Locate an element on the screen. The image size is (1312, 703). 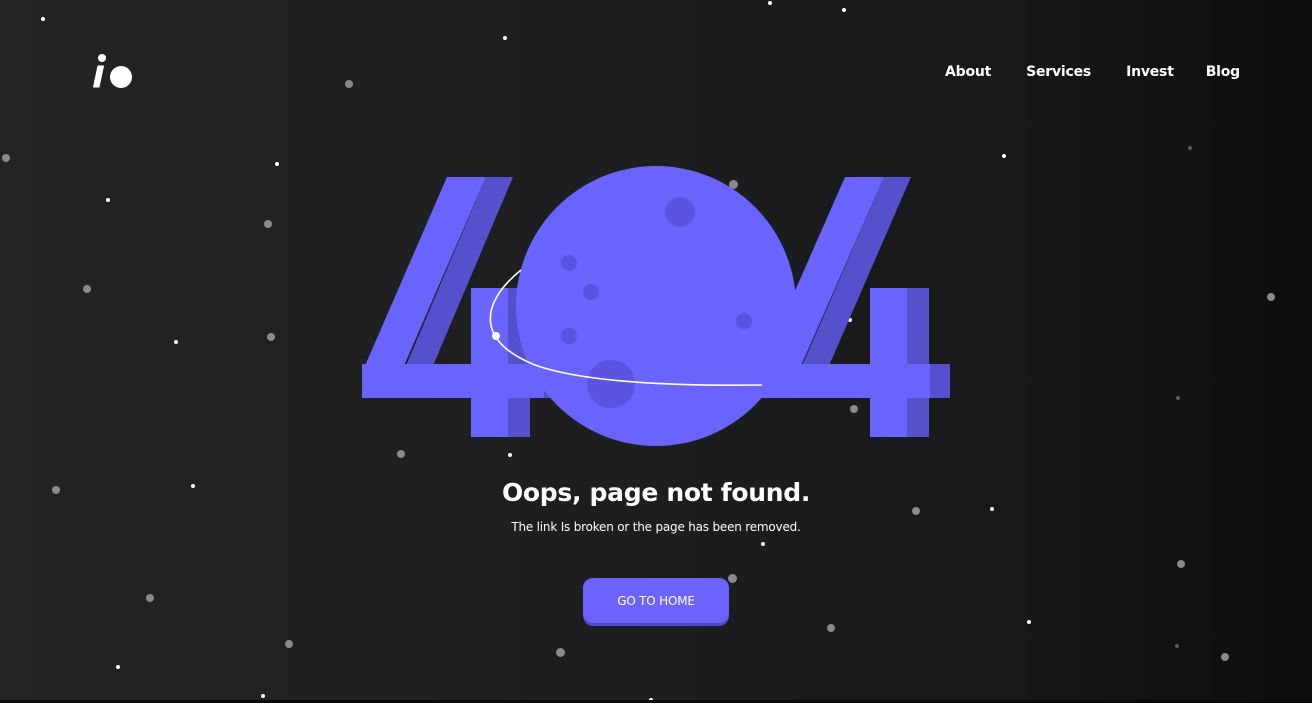
planet-icon is located at coordinates (656, 306).